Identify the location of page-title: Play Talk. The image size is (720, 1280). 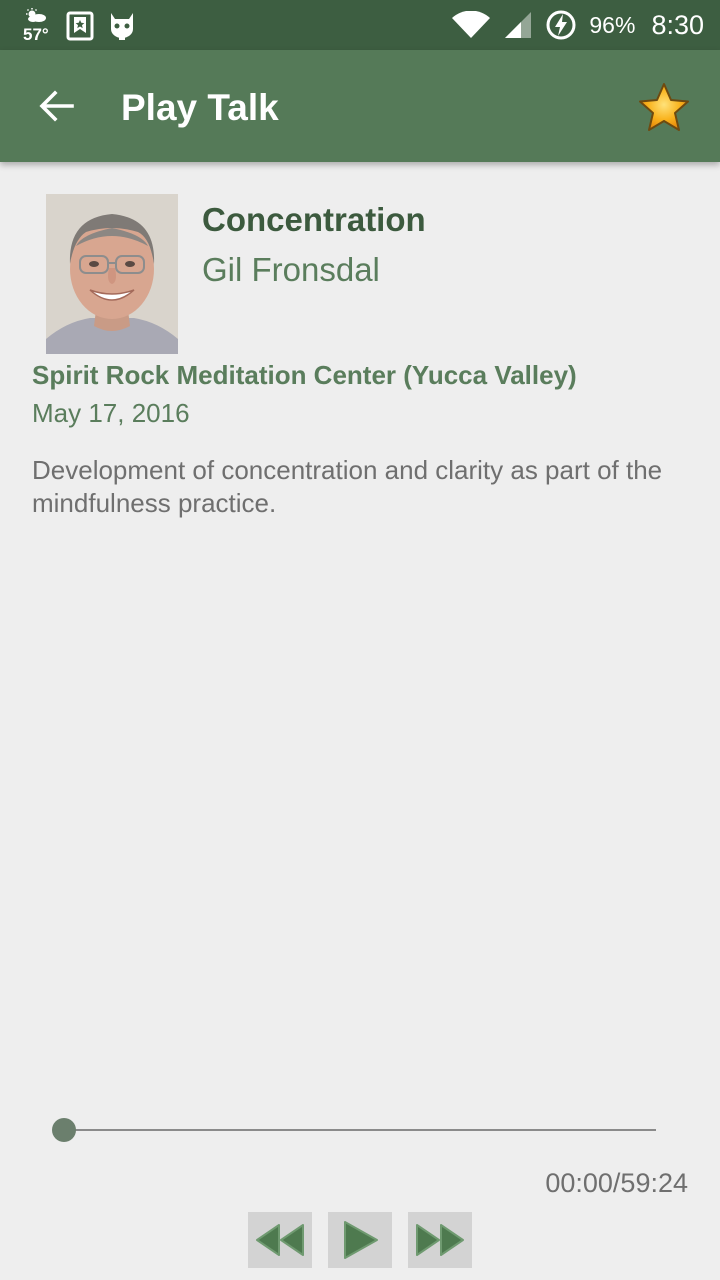
(200, 107).